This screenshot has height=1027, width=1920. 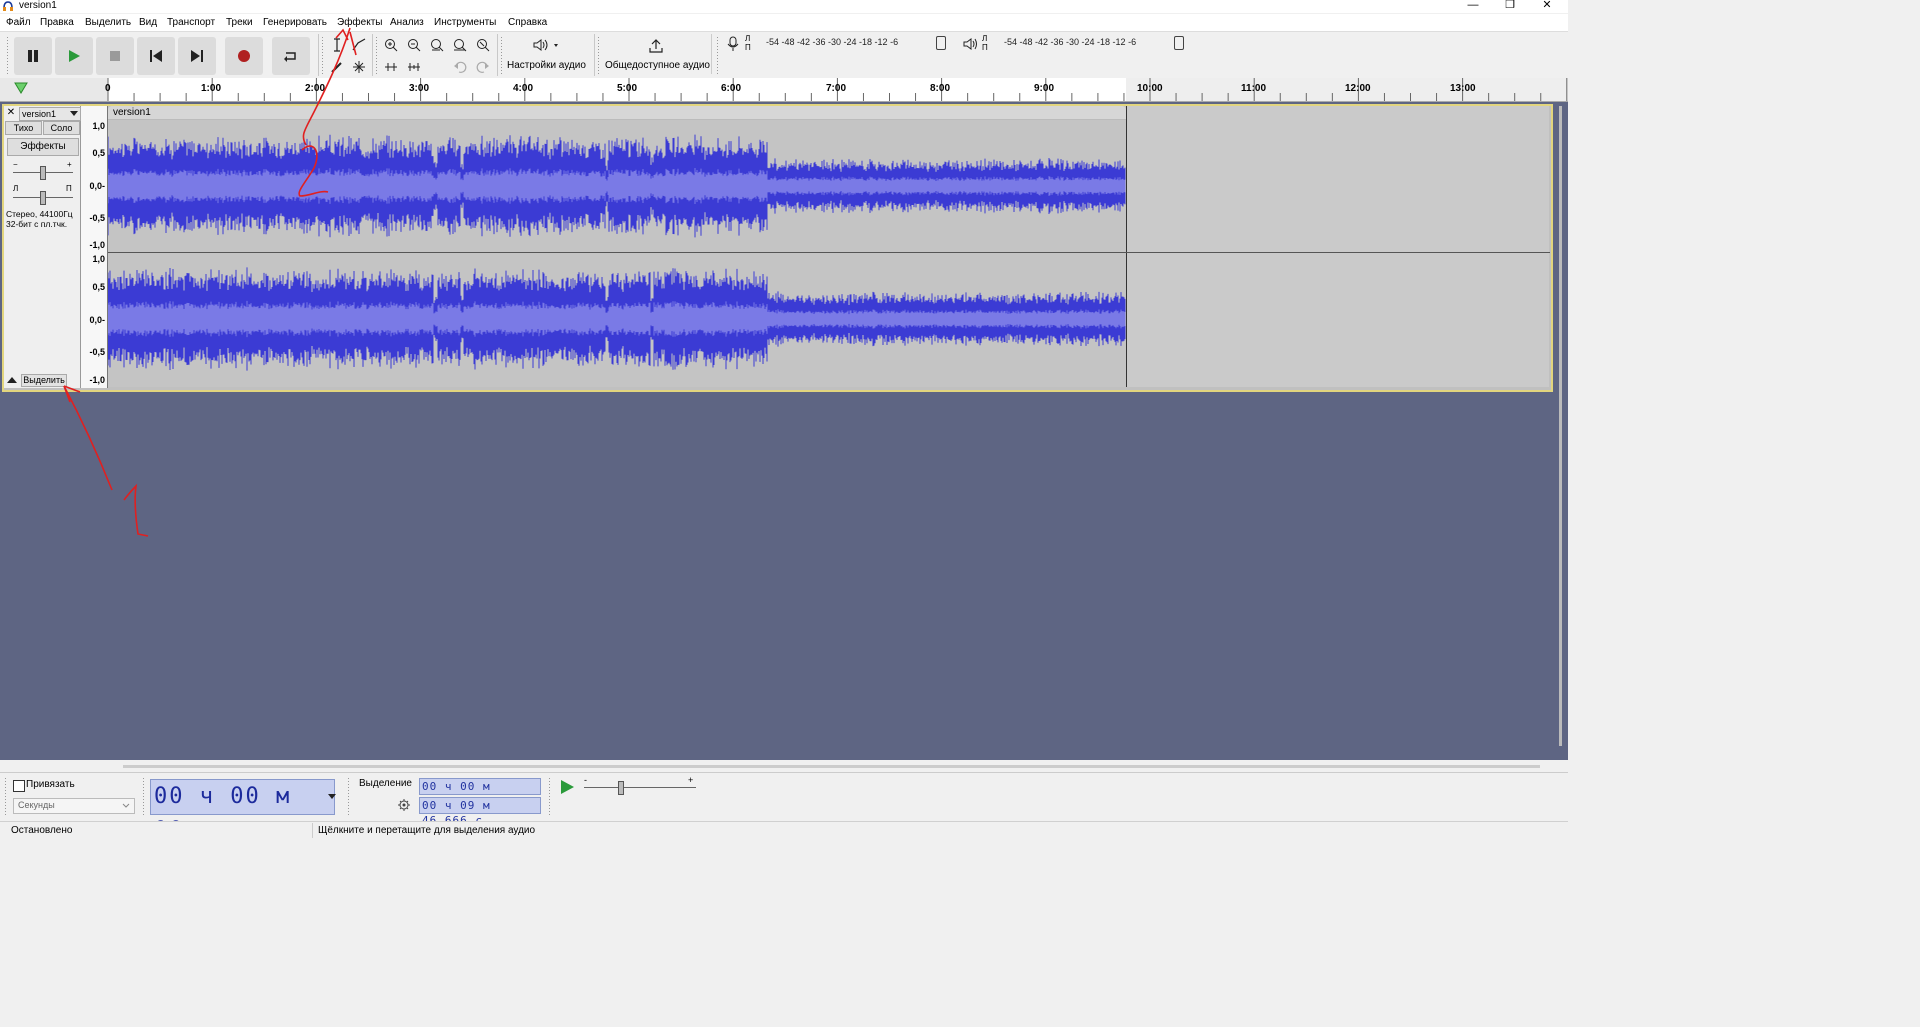 What do you see at coordinates (480, 812) in the screenshot?
I see `selection-end-time: 00 ч 09 м 46.666 с` at bounding box center [480, 812].